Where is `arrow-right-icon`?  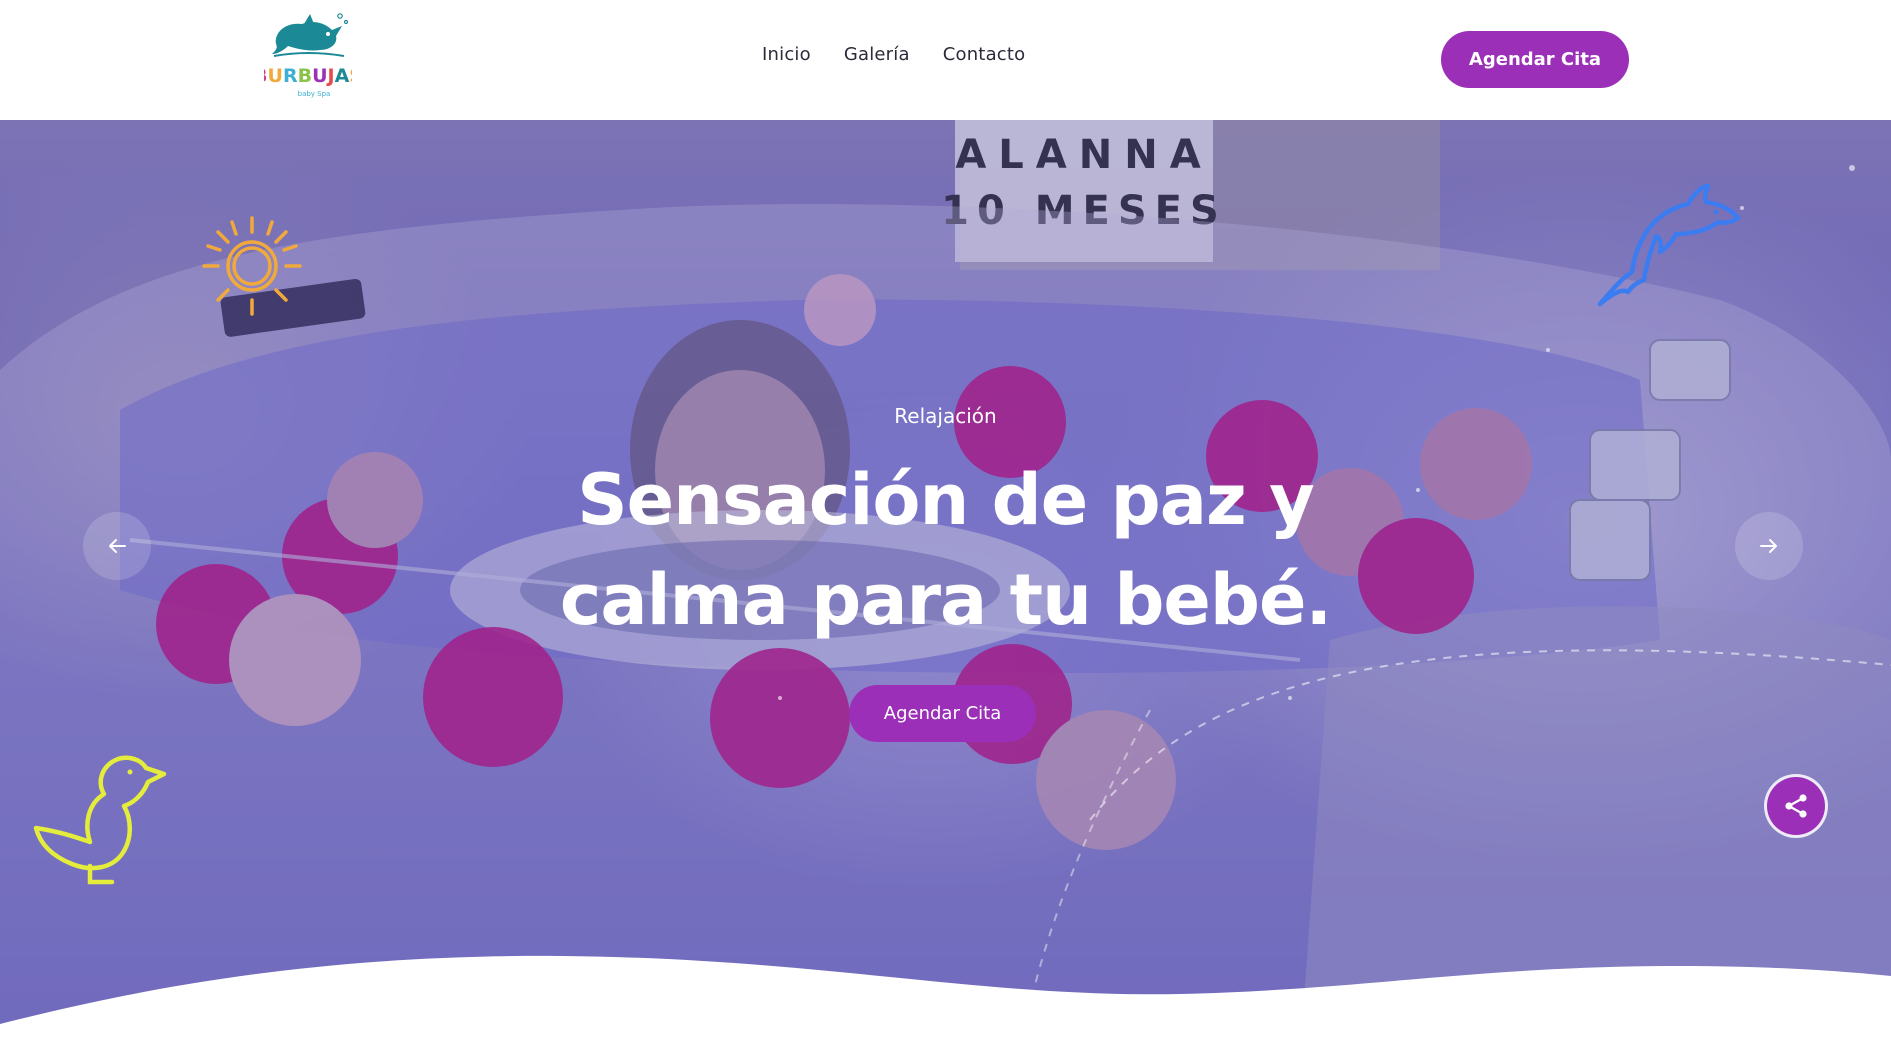 arrow-right-icon is located at coordinates (1768, 546).